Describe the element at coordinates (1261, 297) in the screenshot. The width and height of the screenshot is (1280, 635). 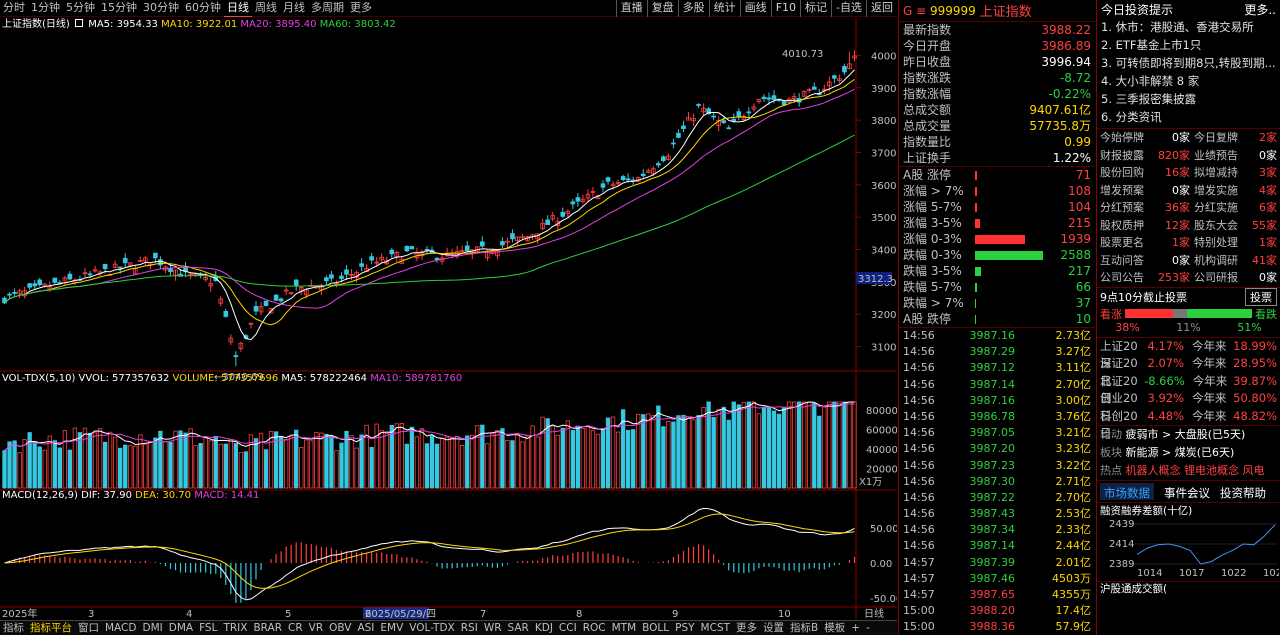
I see `vote-button: 投票` at that location.